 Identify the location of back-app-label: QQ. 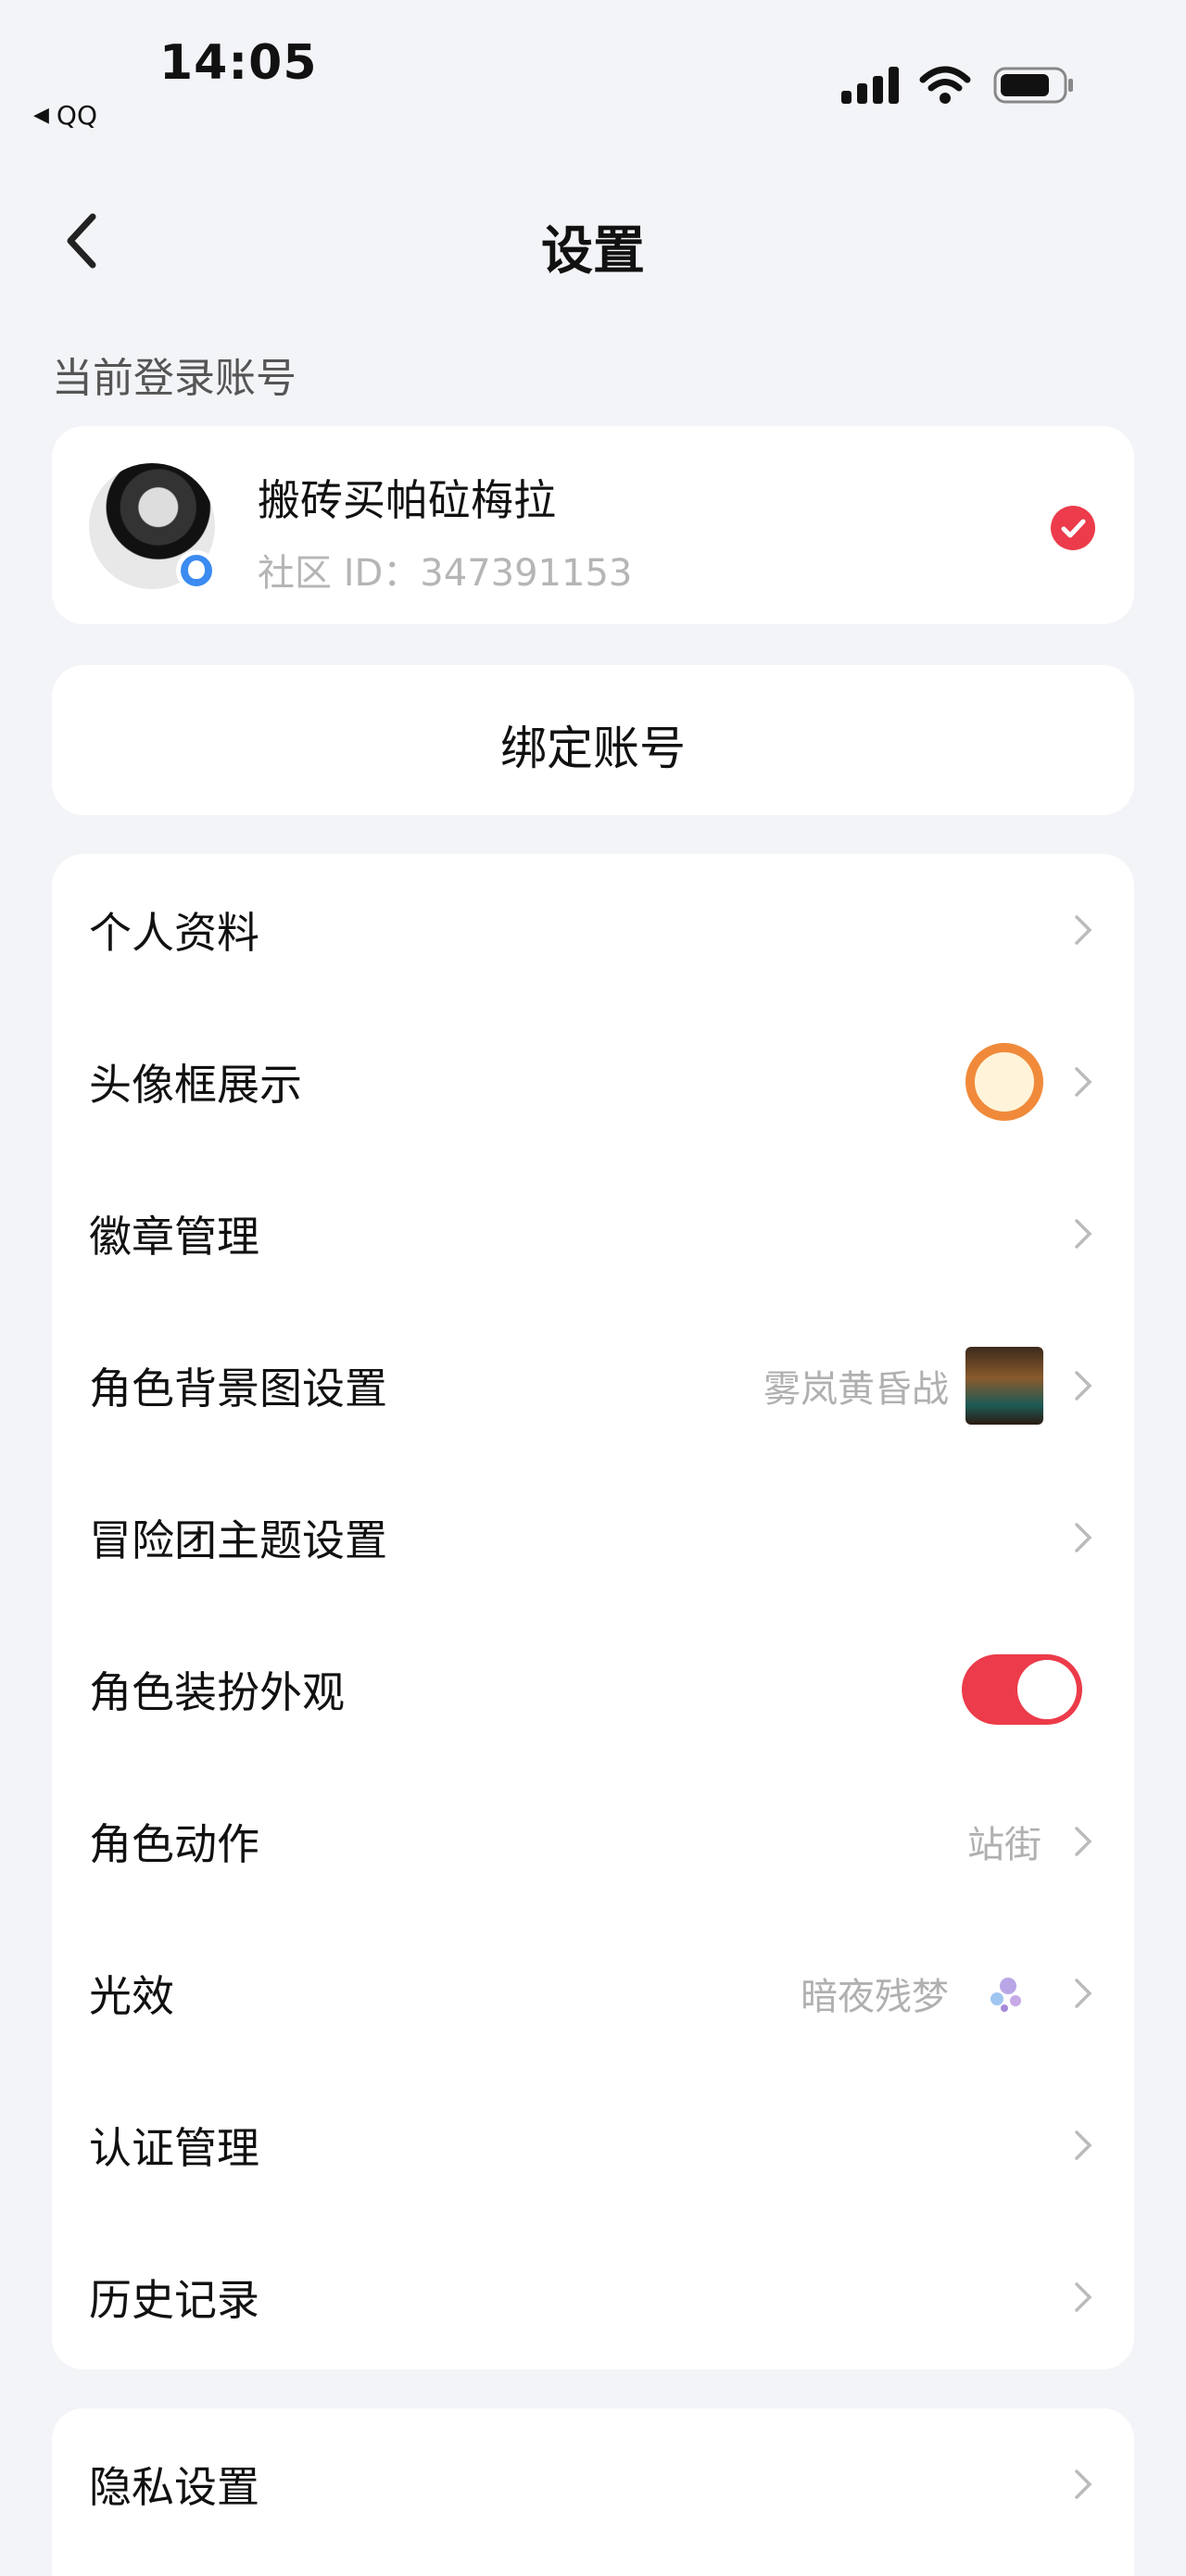
(76, 115).